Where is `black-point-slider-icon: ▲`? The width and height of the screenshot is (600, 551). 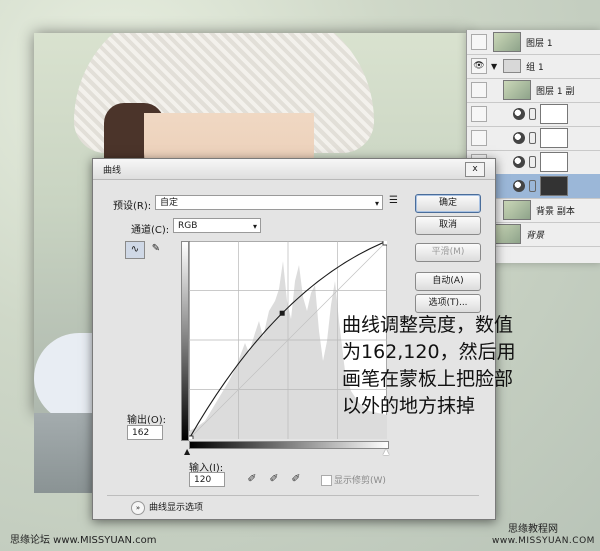 black-point-slider-icon: ▲ is located at coordinates (187, 451).